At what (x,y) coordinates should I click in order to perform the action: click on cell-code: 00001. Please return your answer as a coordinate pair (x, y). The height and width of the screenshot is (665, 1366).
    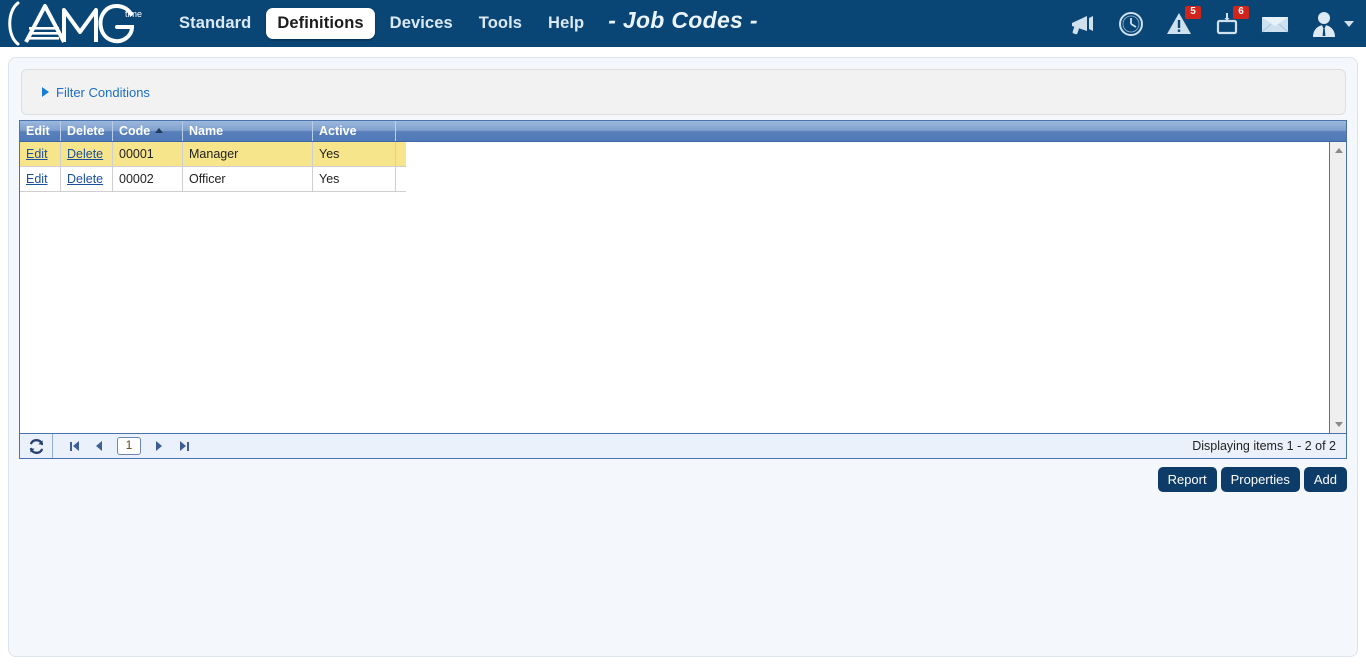
    Looking at the image, I should click on (148, 154).